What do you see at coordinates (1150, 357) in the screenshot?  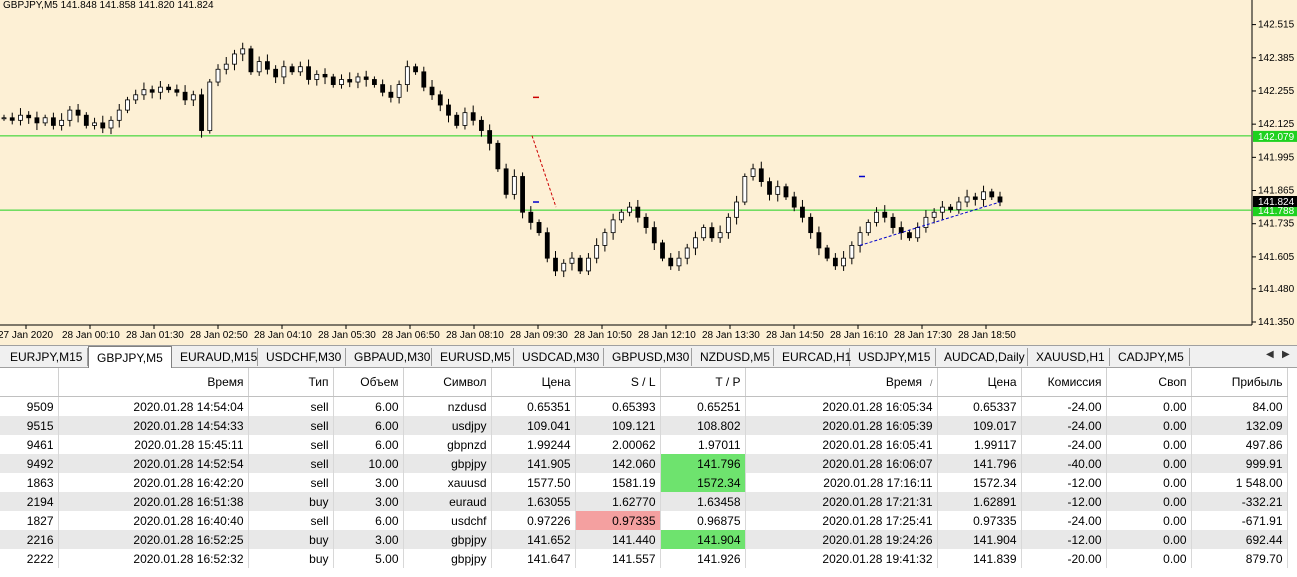 I see `tab-cadjpy-m5: CADJPY,M5` at bounding box center [1150, 357].